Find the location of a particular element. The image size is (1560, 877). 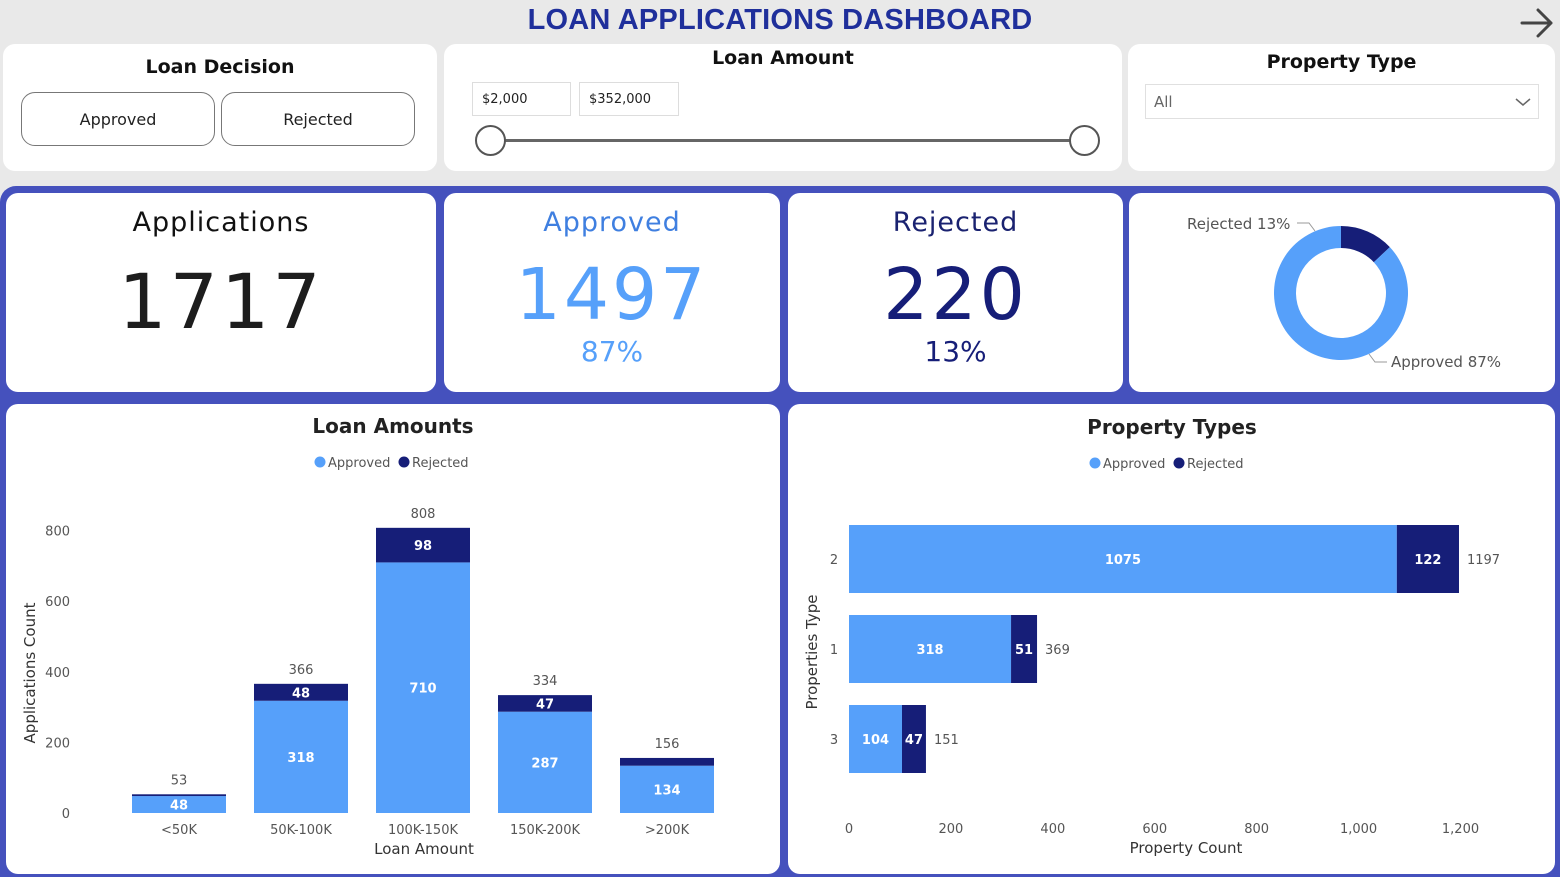

loan-amount-max-input: $352,000 is located at coordinates (629, 99).